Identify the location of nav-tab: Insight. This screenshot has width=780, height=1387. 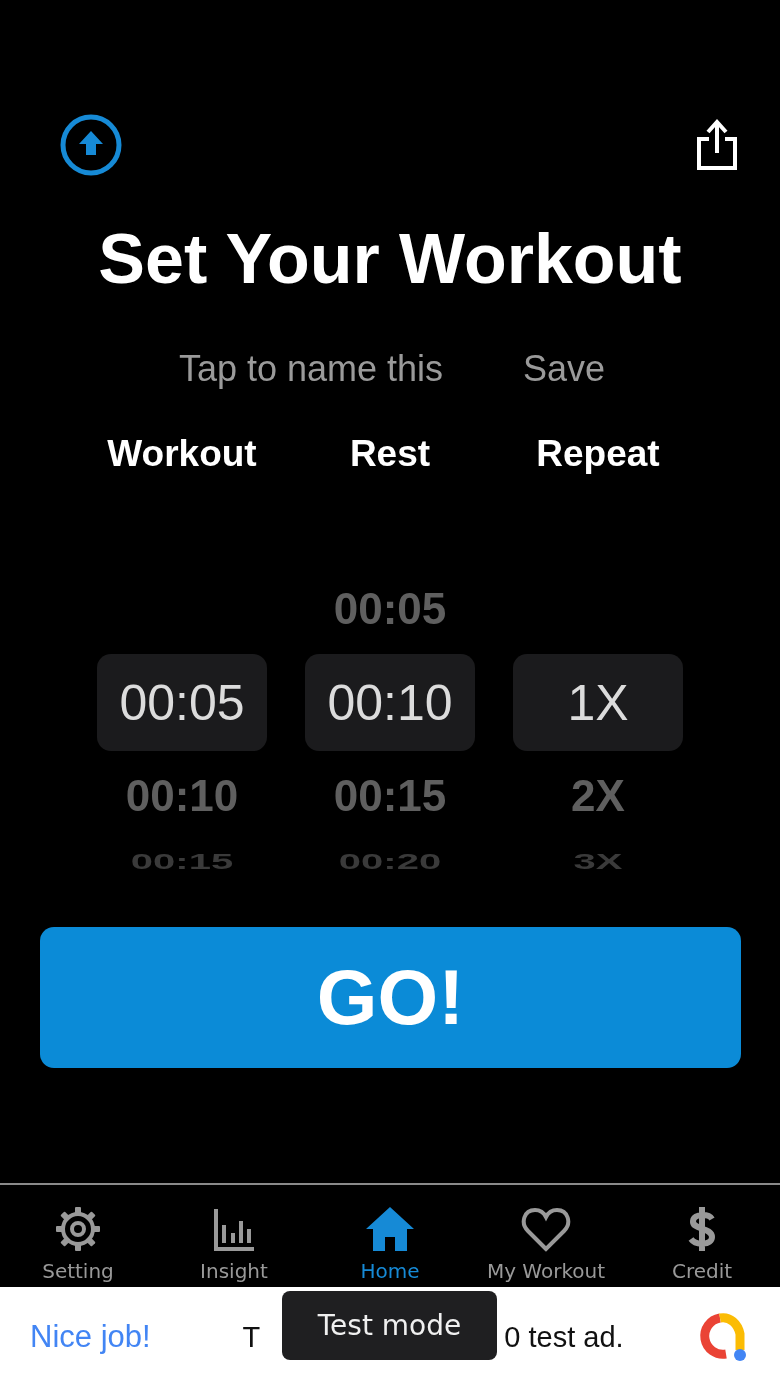
(234, 1236).